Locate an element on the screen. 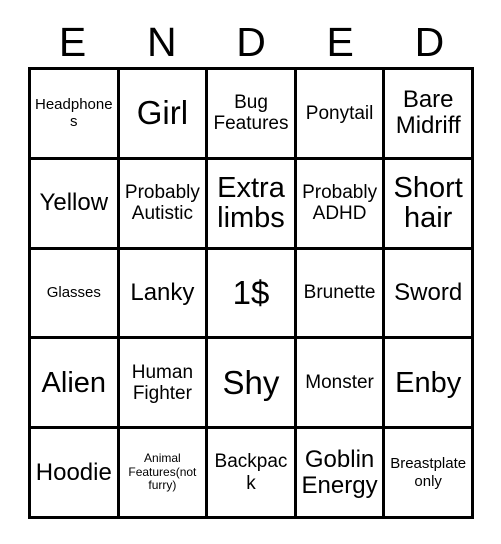 The image size is (501, 544). bingo-row: Alien Human Fighter Shy Monster Enby is located at coordinates (252, 384).